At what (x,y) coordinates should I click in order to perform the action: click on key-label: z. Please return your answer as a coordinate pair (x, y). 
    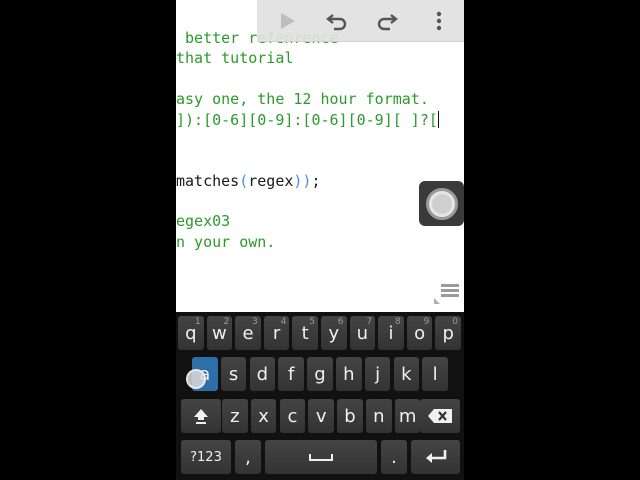
    Looking at the image, I should click on (235, 416).